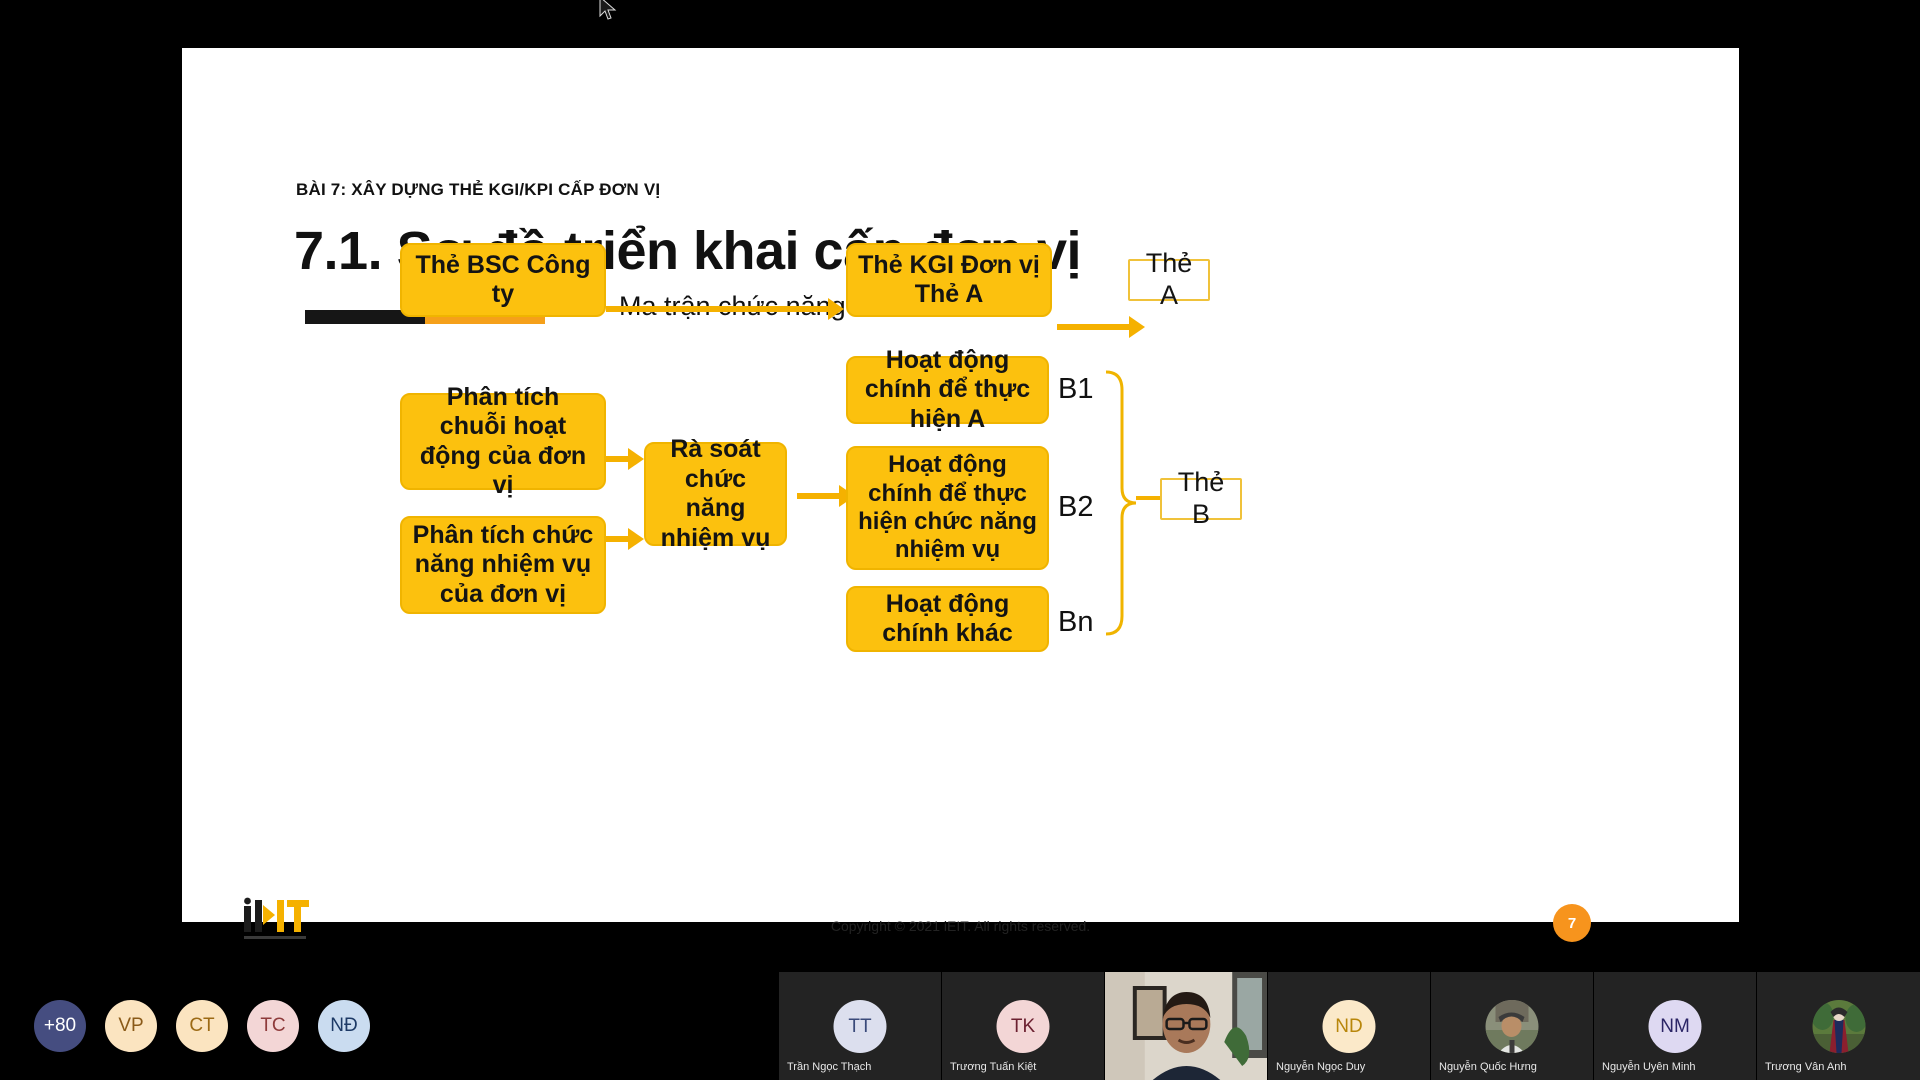 This screenshot has width=1920, height=1080. Describe the element at coordinates (829, 1067) in the screenshot. I see `participant-name: Trần Ngọc Thạch` at that location.